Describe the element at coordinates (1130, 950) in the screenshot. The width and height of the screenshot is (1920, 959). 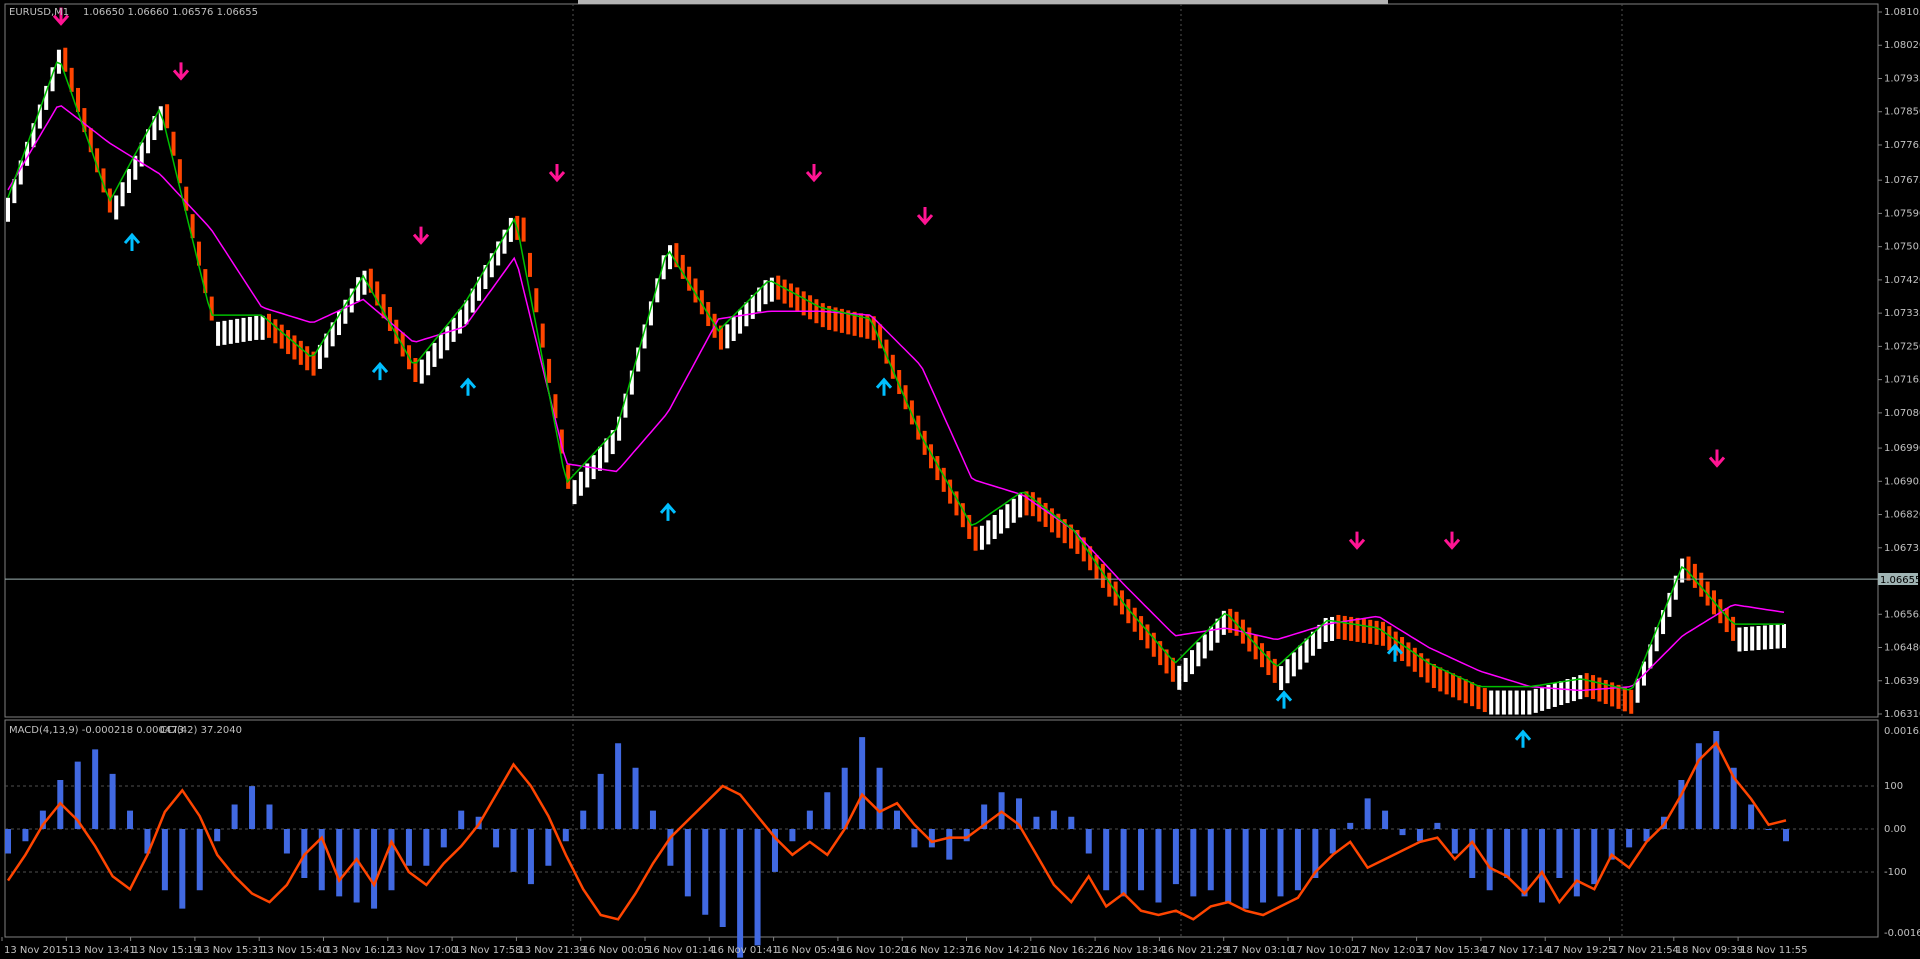
I see `time-tick-label: 16 Nov 18:34` at that location.